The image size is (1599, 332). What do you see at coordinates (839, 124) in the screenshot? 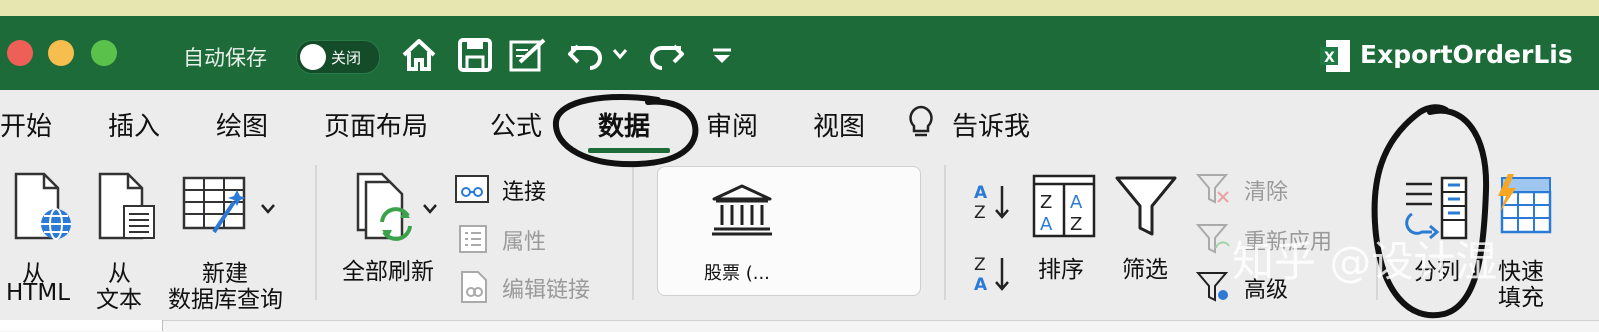
I see `tab-view: 视图` at bounding box center [839, 124].